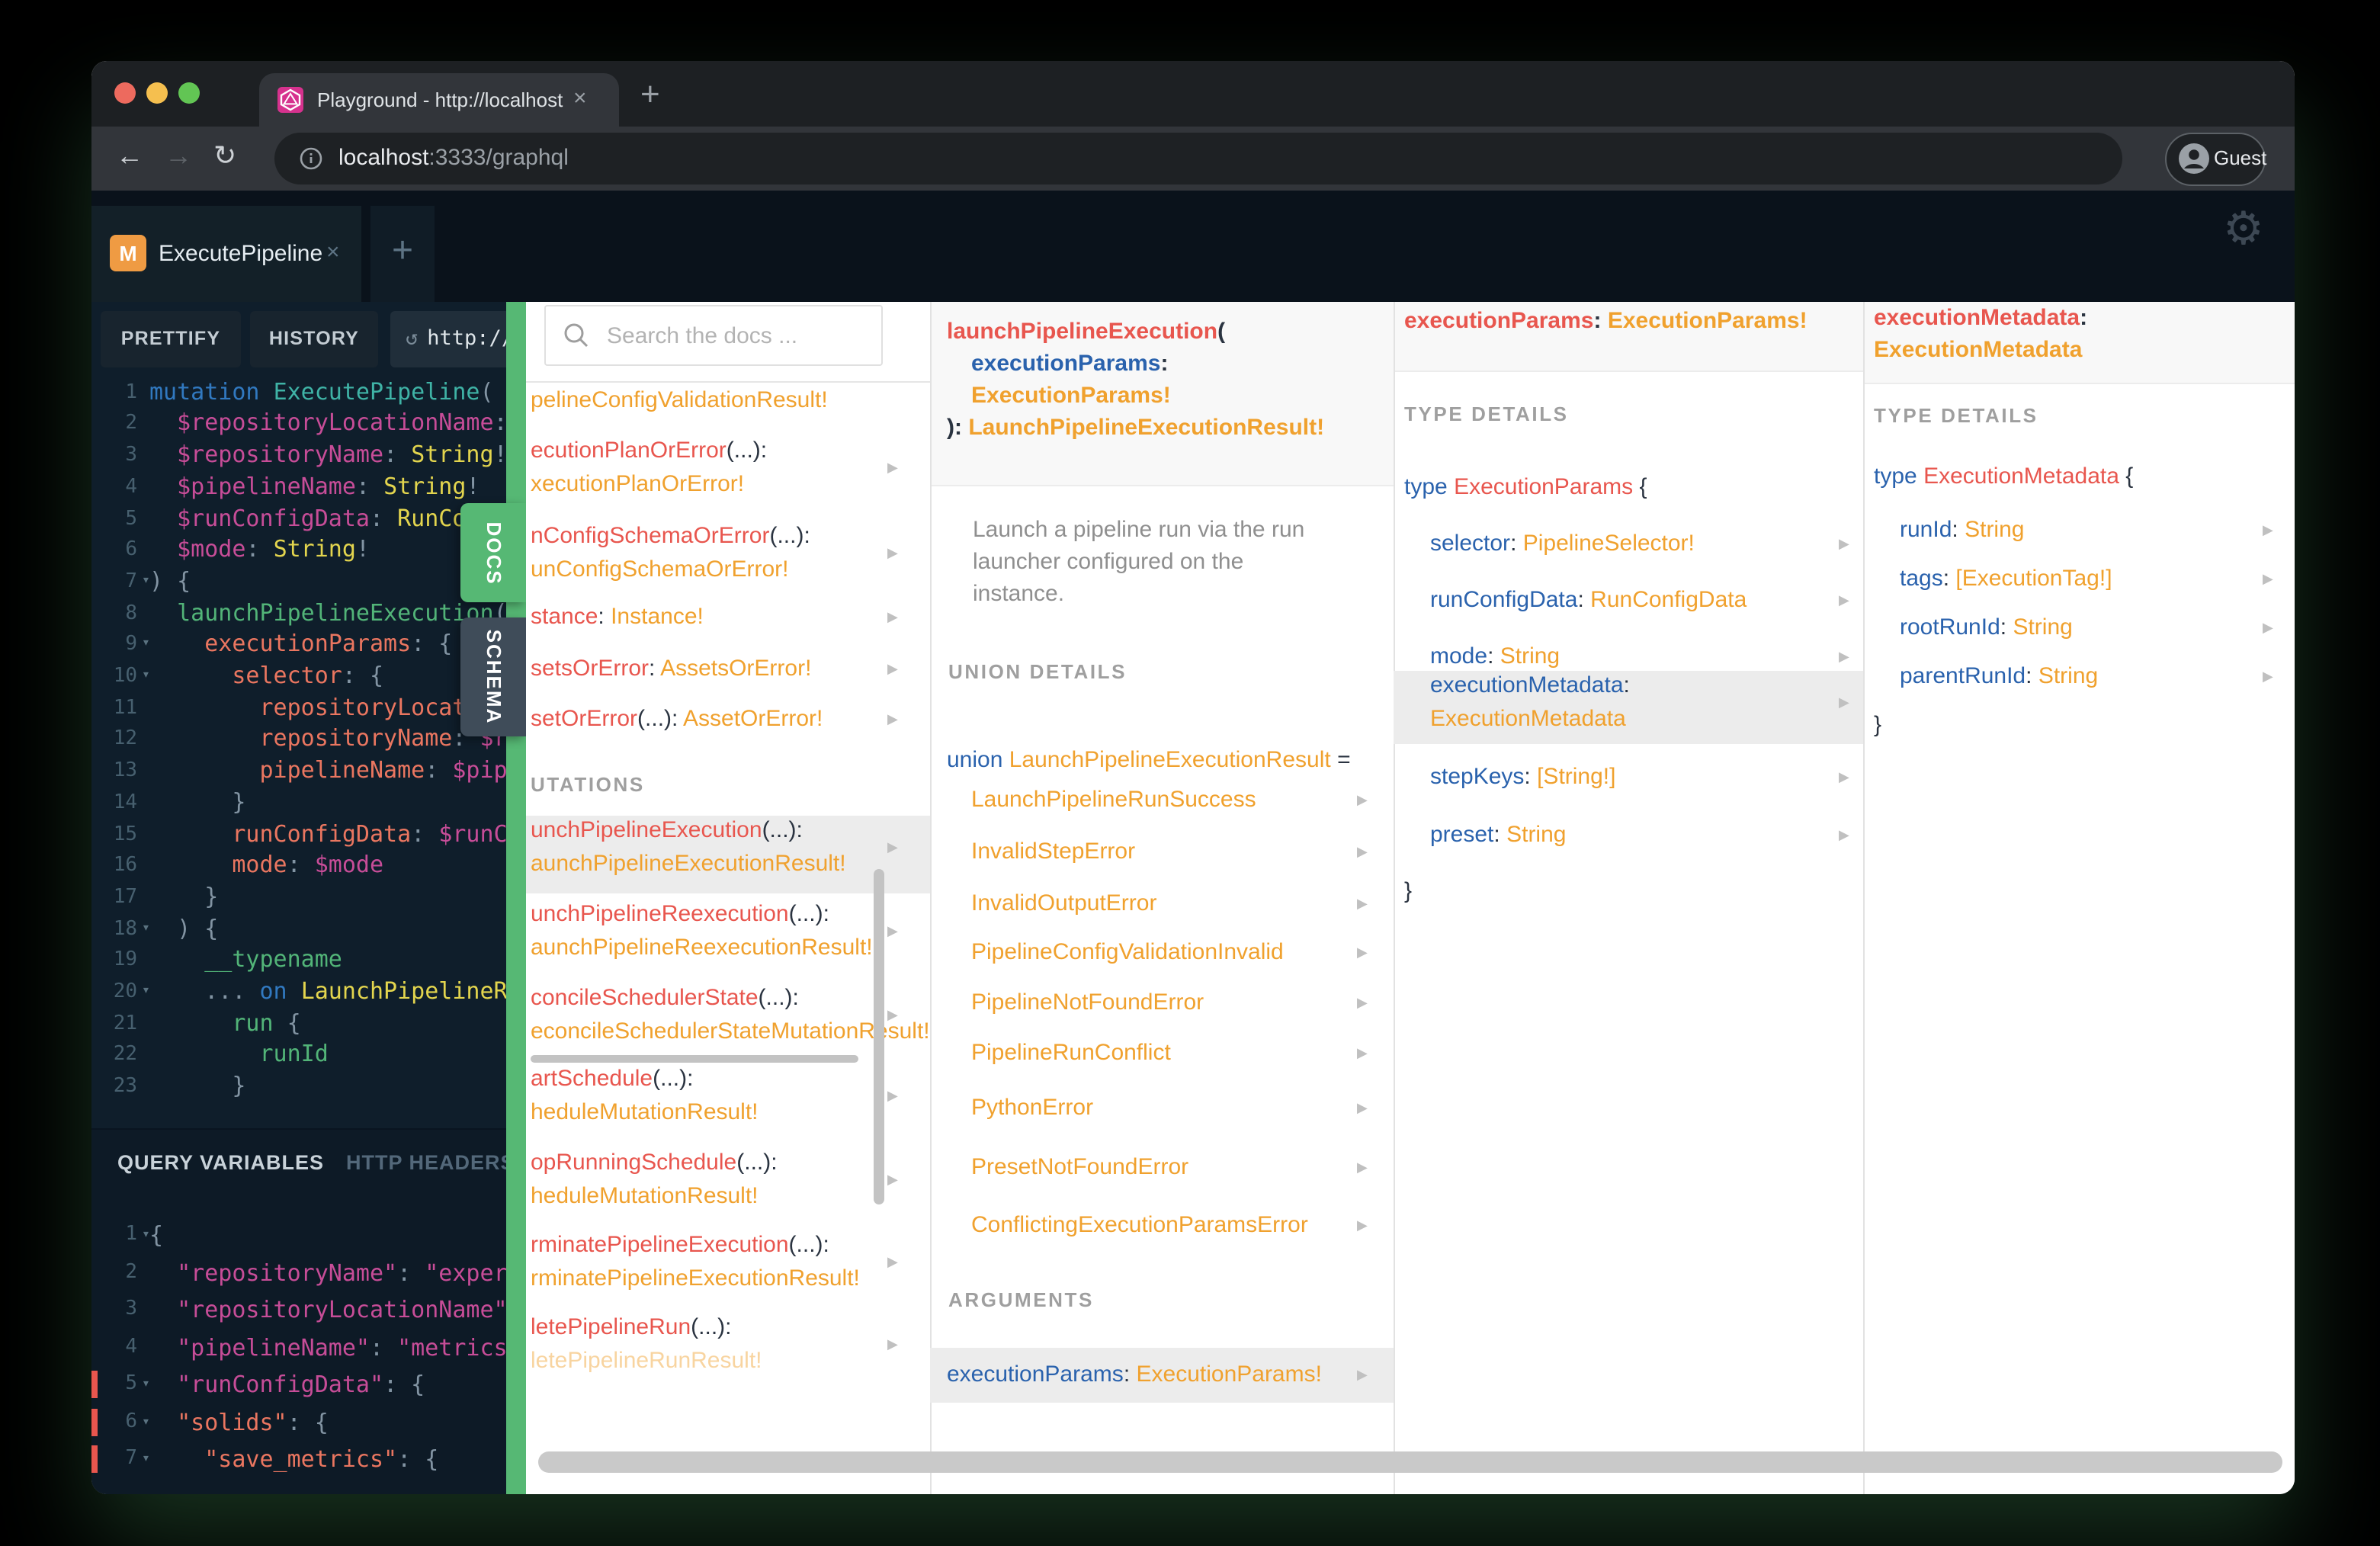 This screenshot has height=1546, width=2380. I want to click on docs-entry: rootRunId: String, so click(1986, 628).